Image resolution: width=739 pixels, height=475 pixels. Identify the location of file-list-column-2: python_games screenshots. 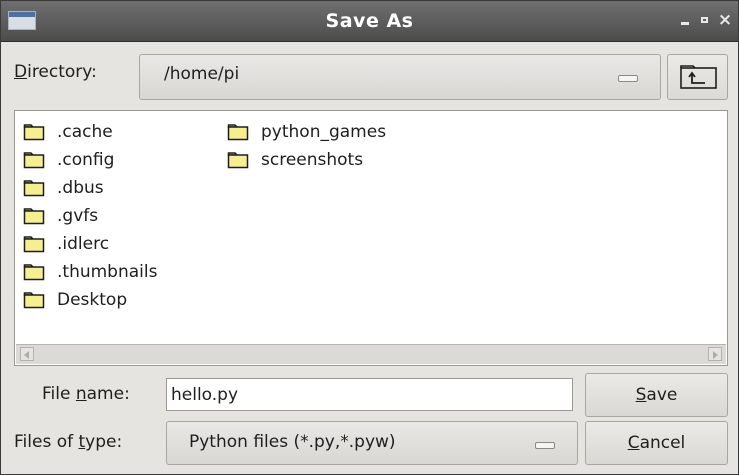
(306, 146).